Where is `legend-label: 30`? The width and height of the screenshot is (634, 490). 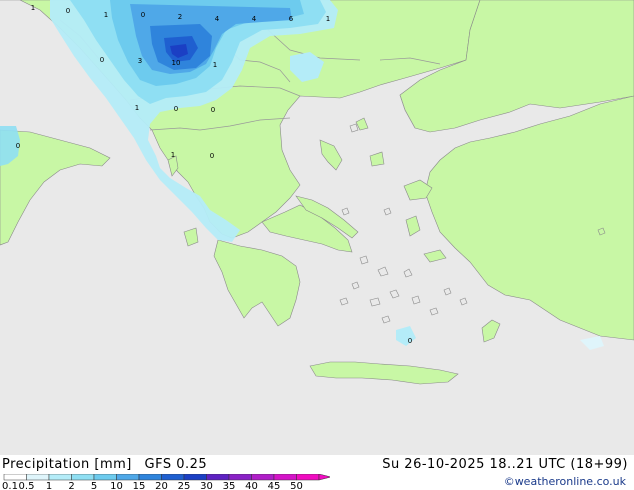
legend-label: 30 is located at coordinates (206, 485).